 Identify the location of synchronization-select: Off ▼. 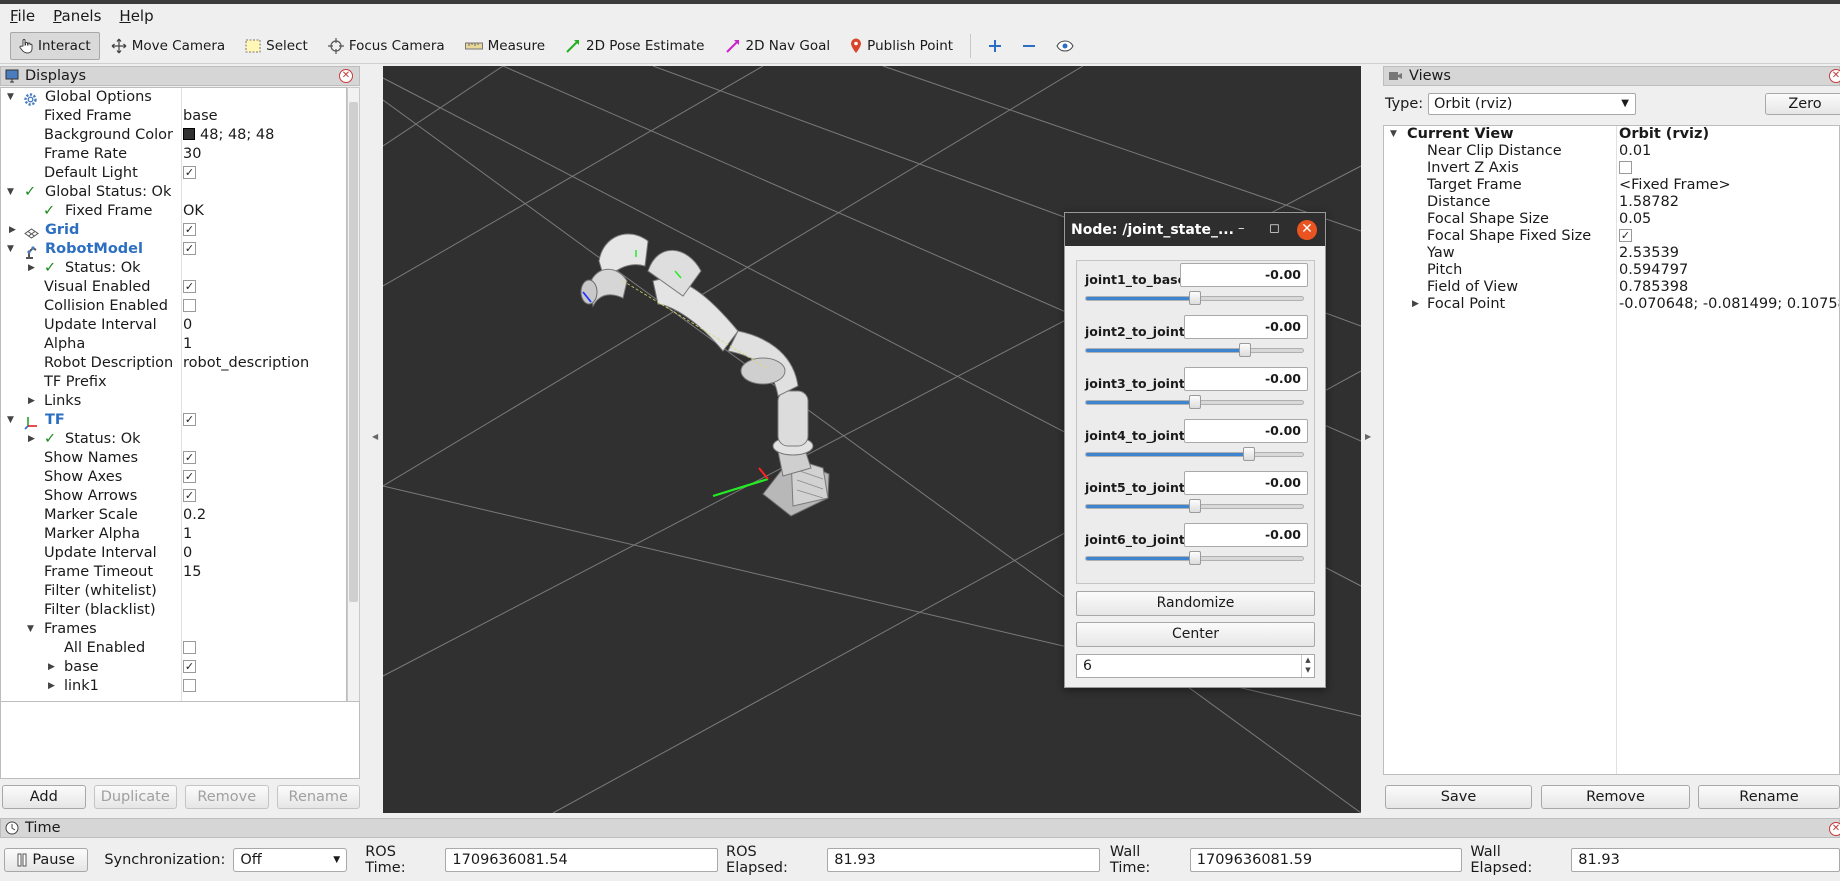
(290, 860).